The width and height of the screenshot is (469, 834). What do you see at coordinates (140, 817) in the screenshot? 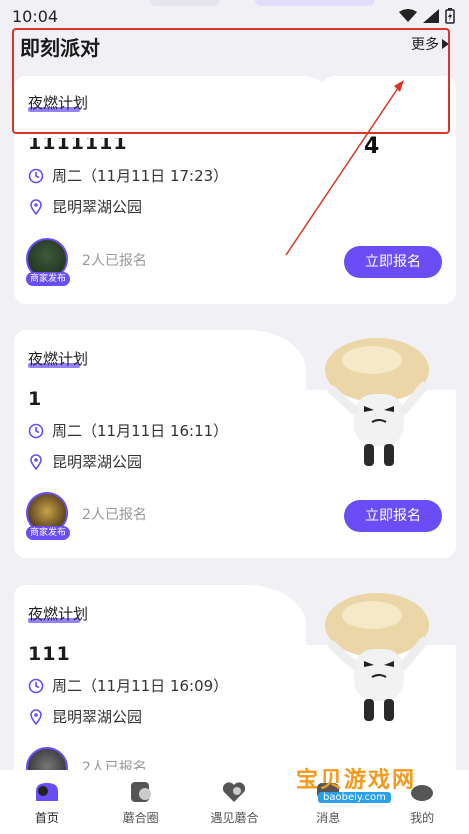
I see `tab-label: 蘑合圈` at bounding box center [140, 817].